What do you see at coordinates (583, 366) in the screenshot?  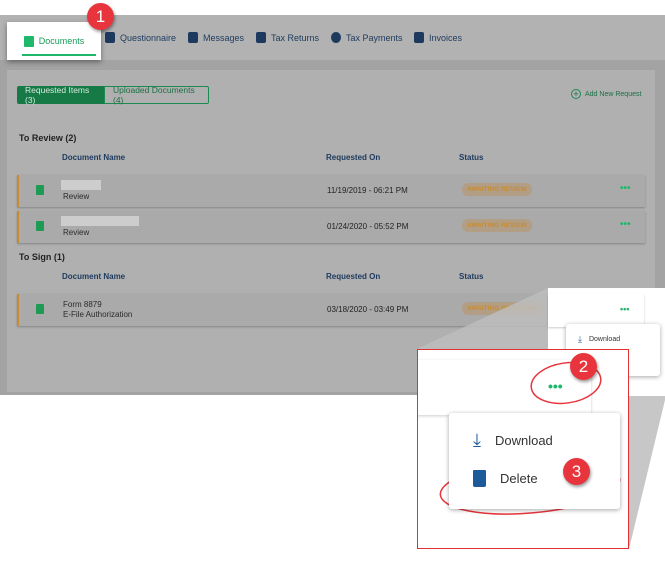 I see `callout-badge-2: 2` at bounding box center [583, 366].